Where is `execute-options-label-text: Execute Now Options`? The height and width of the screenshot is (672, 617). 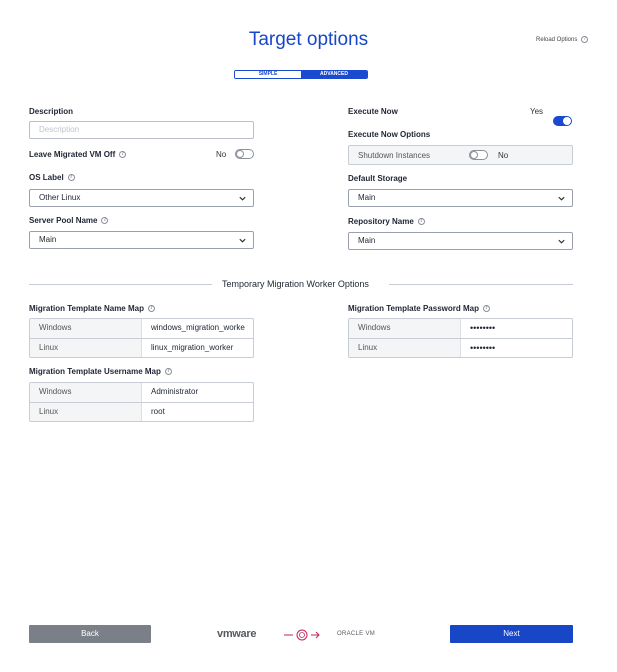 execute-options-label-text: Execute Now Options is located at coordinates (389, 134).